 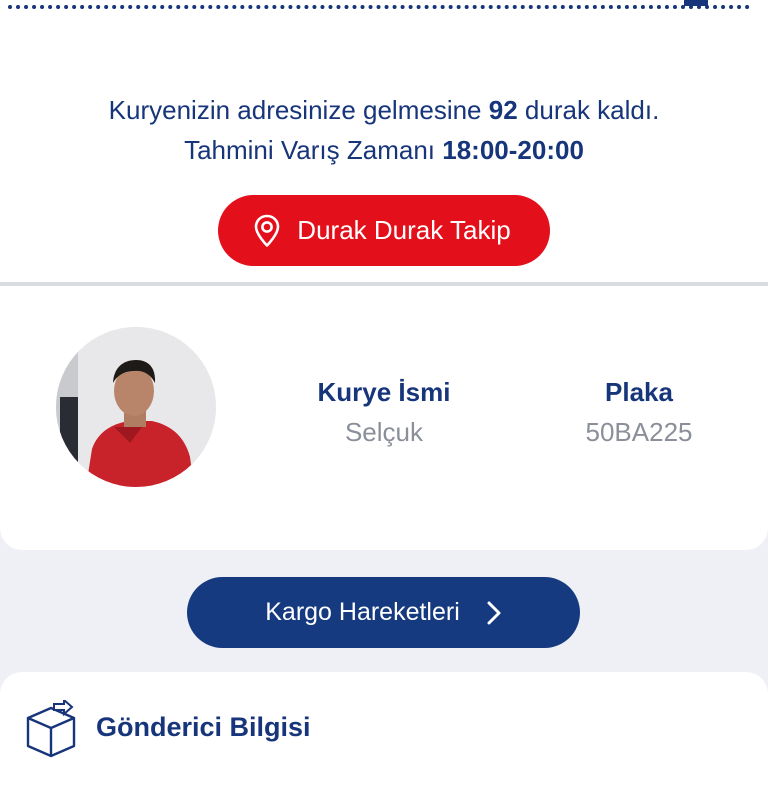 What do you see at coordinates (696, 3) in the screenshot?
I see `progress-marker` at bounding box center [696, 3].